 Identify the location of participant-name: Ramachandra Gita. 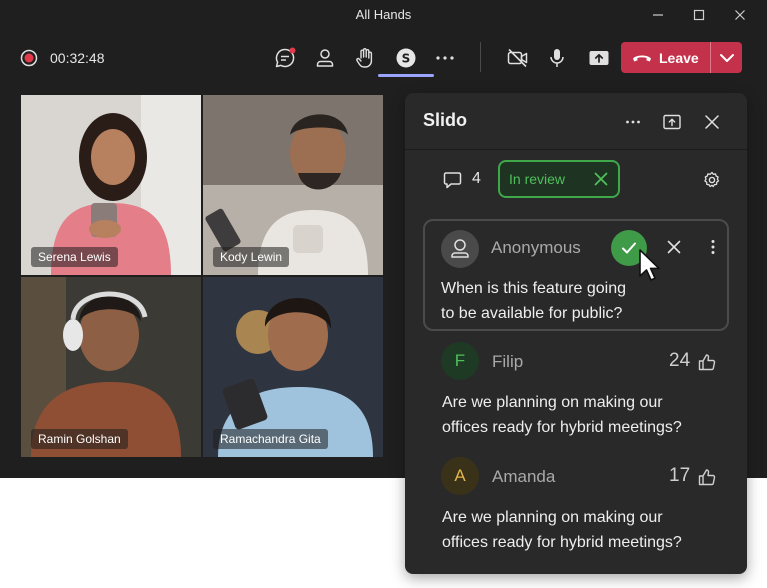
(270, 439).